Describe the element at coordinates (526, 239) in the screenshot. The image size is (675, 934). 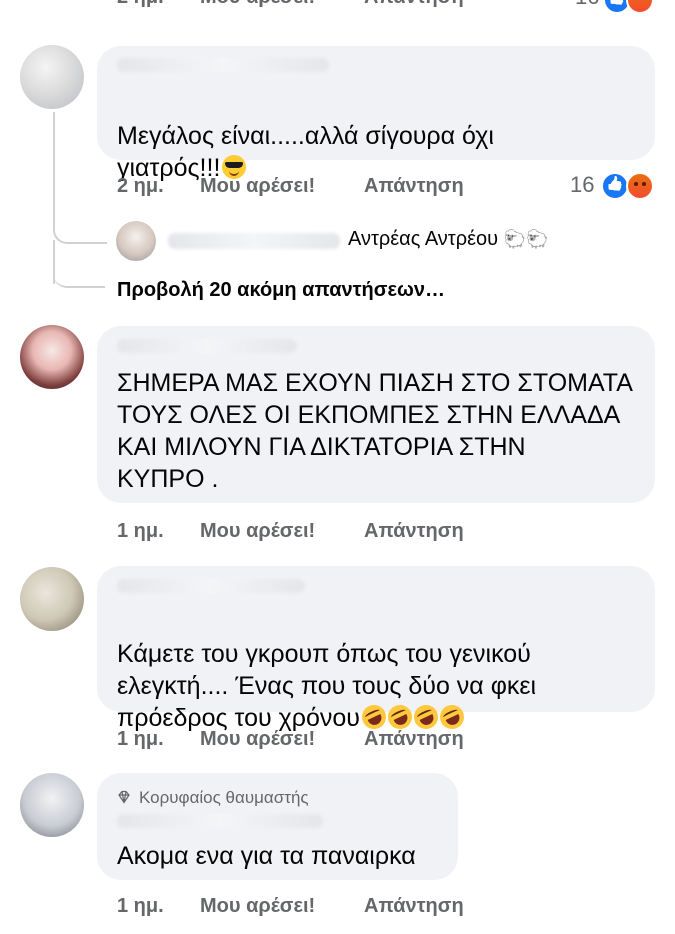
I see `sheep-icon: 🐑🐑` at that location.